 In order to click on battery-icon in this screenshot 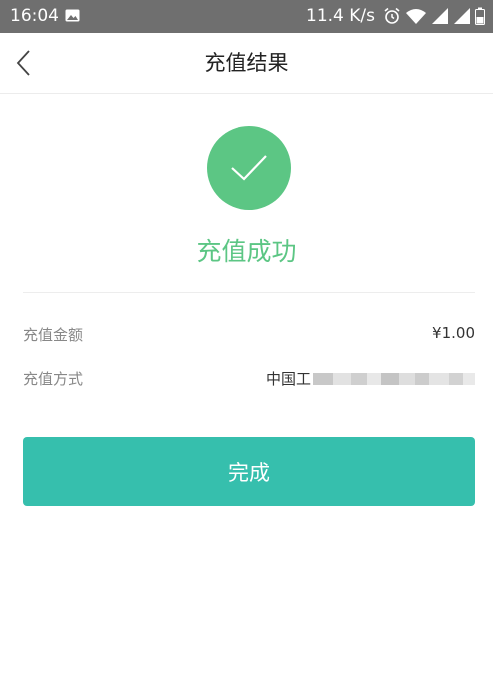, I will do `click(480, 16)`.